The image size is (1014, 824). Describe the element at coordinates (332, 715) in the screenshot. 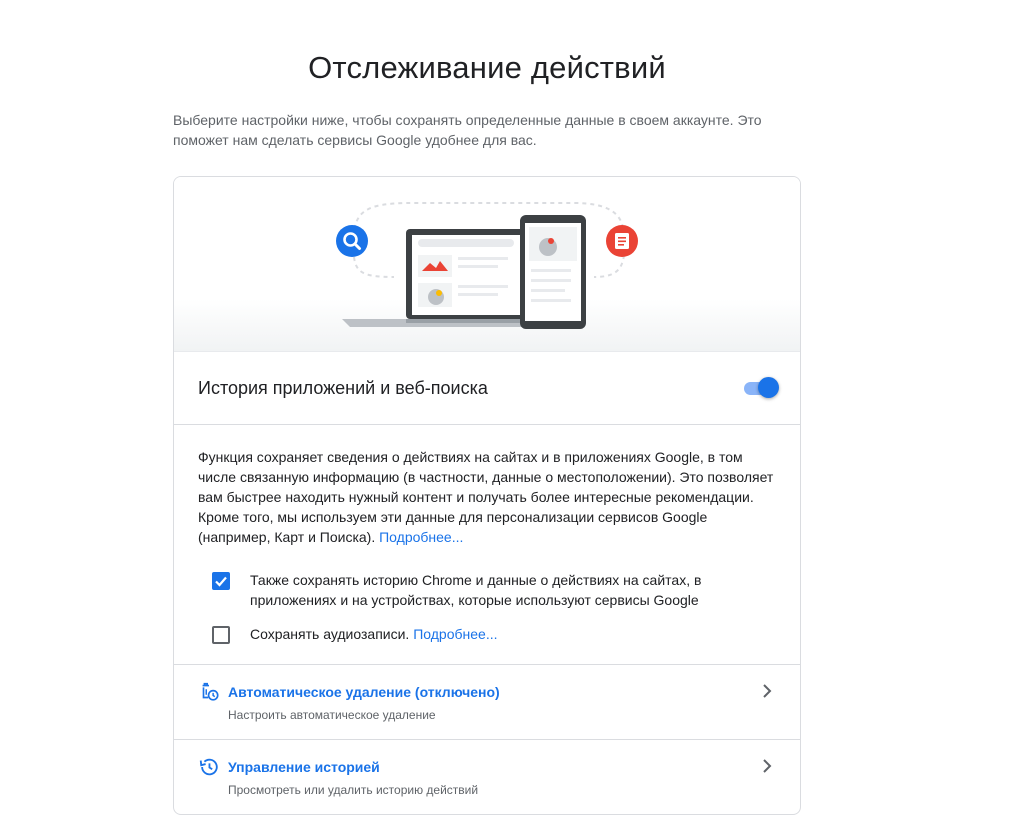

I see `auto-delete-subtitle: Настроить автоматическое удаление` at that location.